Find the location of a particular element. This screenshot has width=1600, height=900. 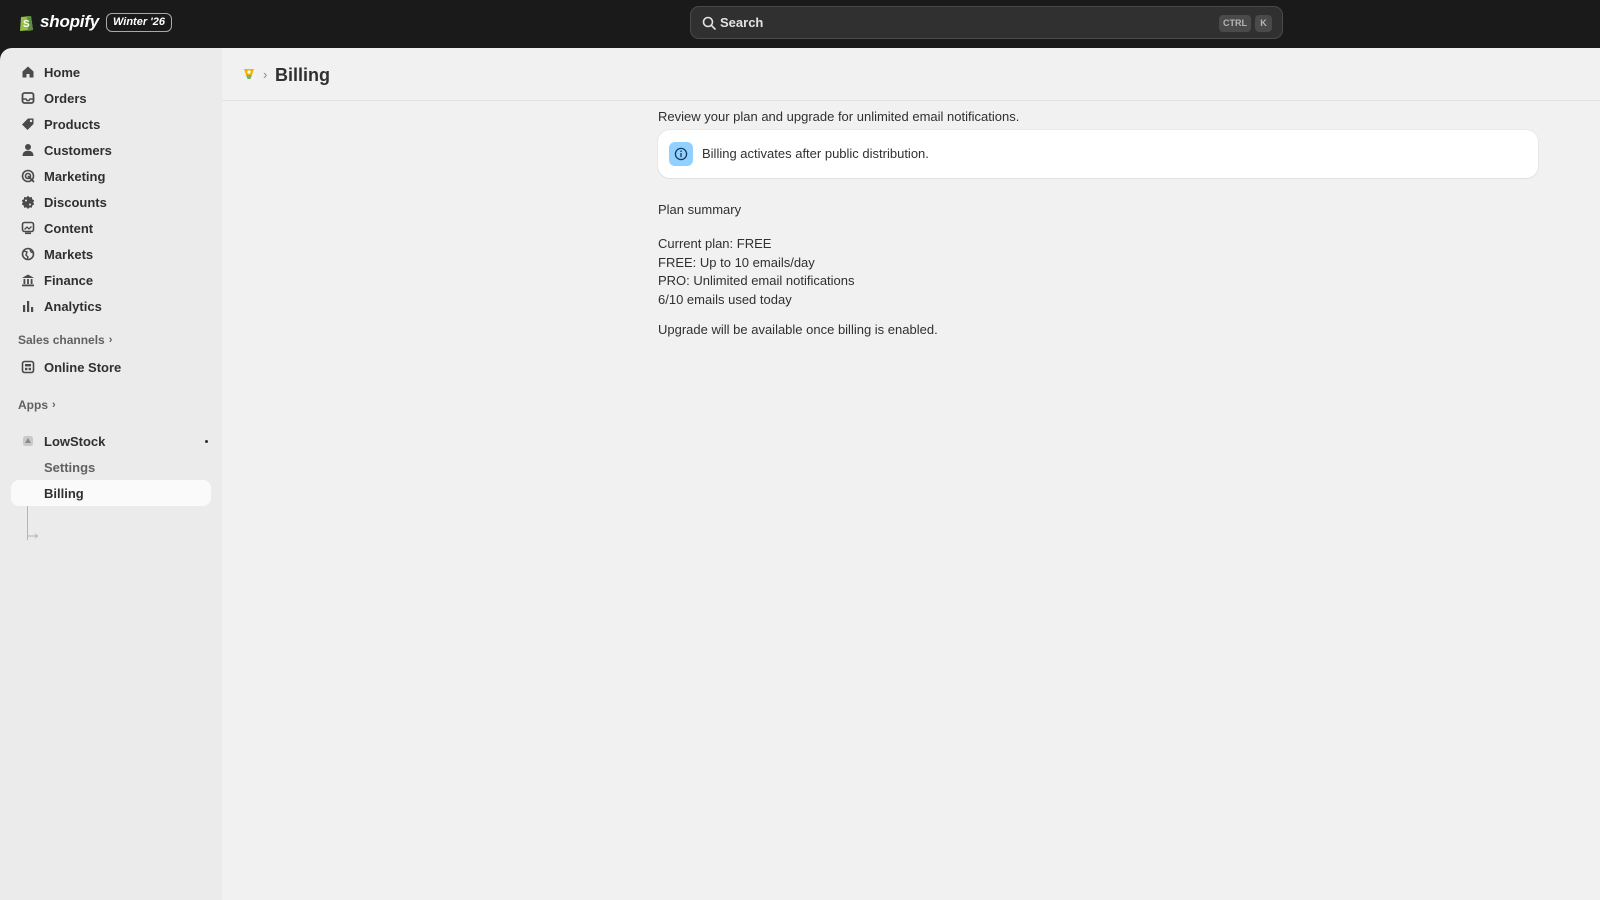

sidebar-sub-item-label: Settings is located at coordinates (70, 467).